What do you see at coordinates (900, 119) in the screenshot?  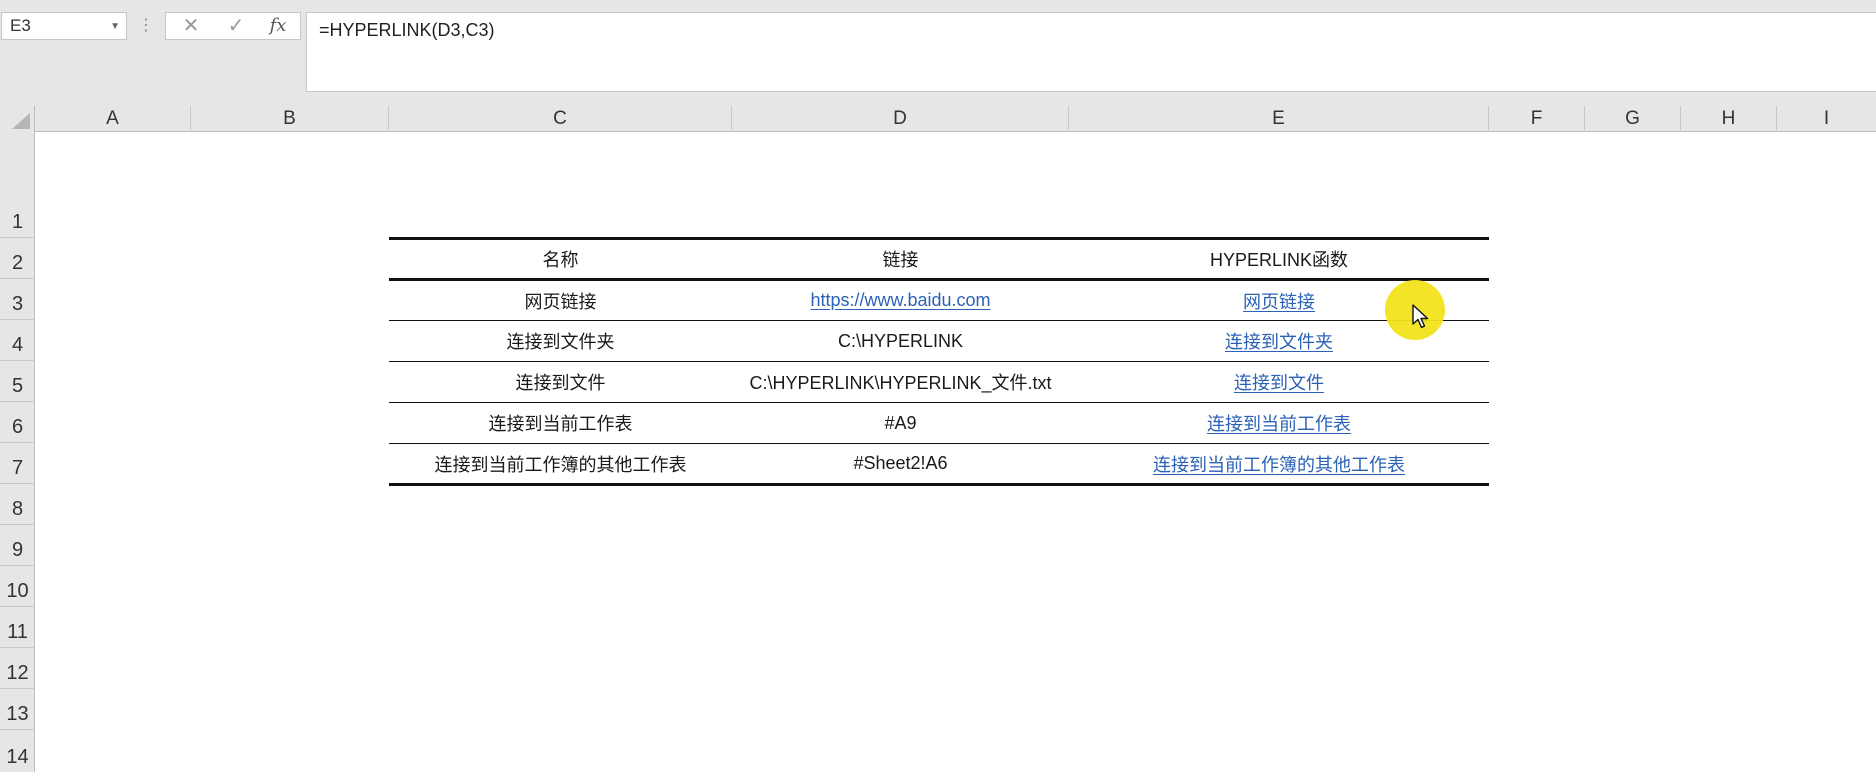 I see `column-header-d: D` at bounding box center [900, 119].